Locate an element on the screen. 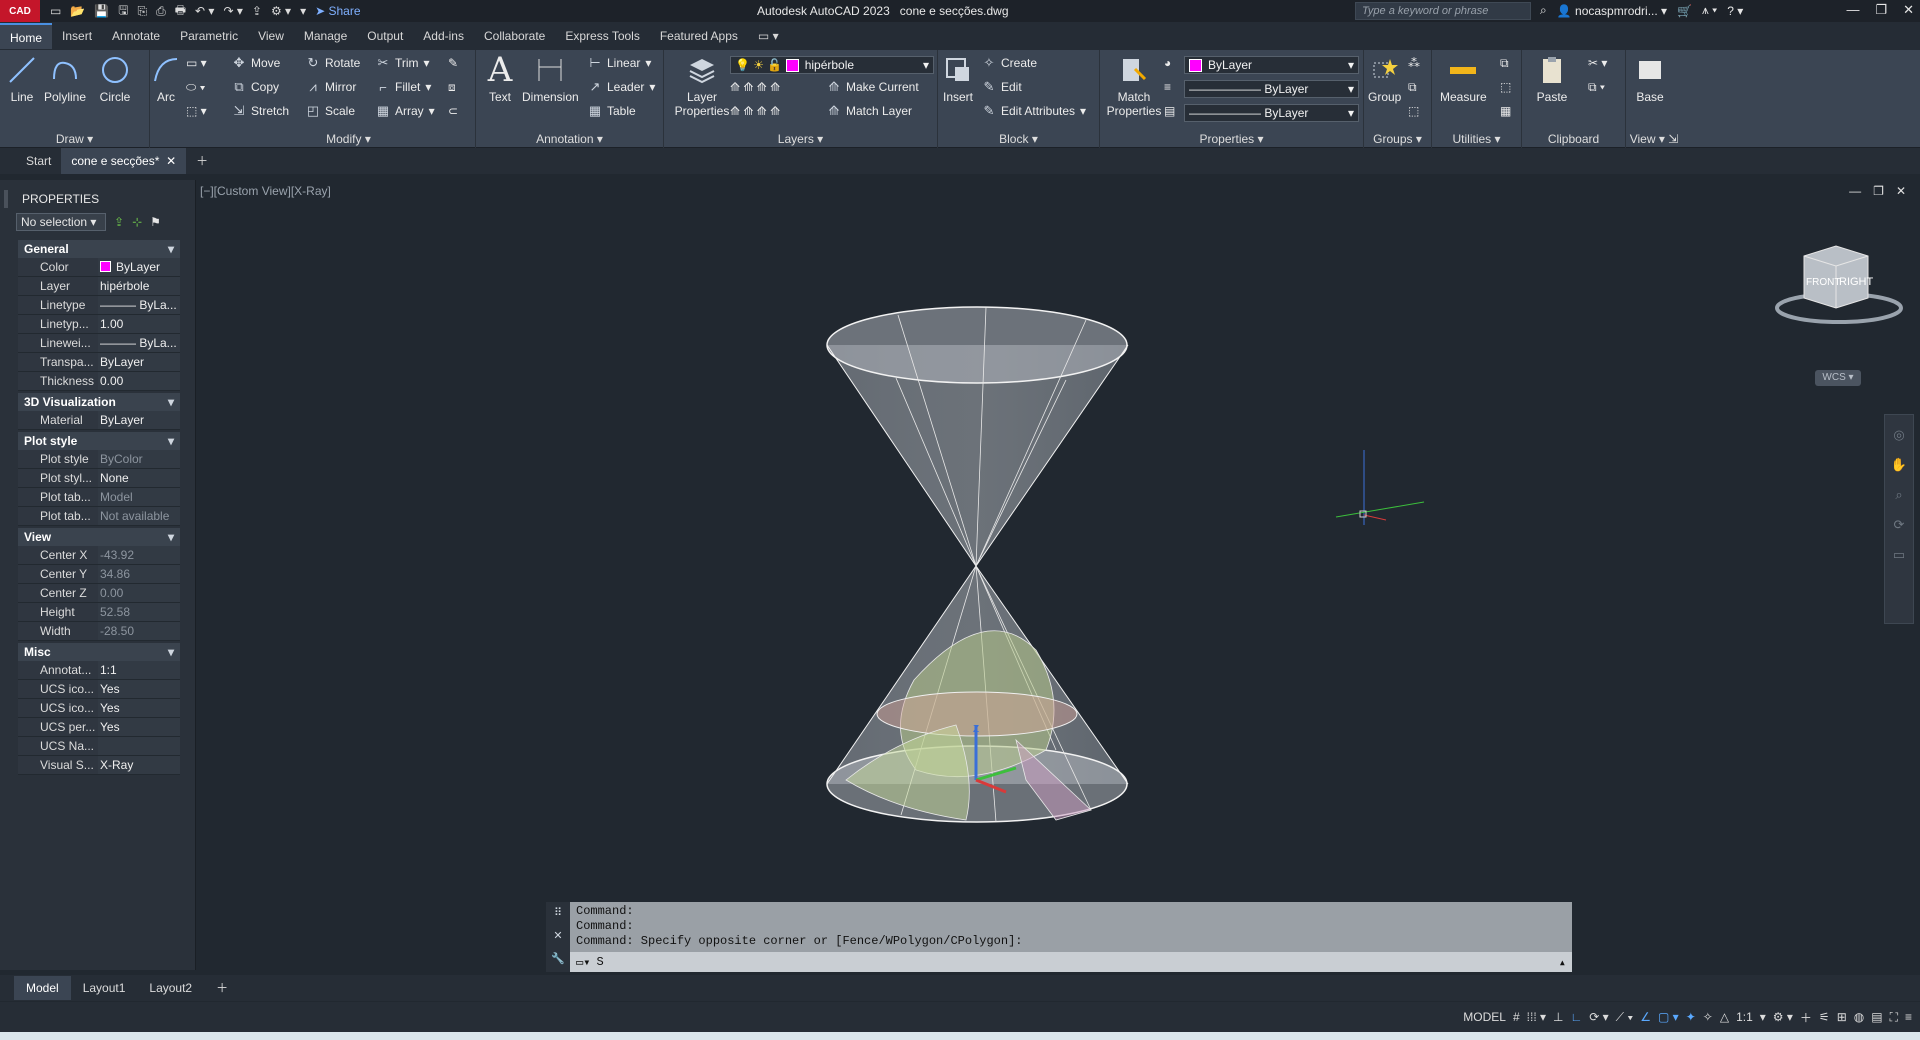 This screenshot has height=1040, width=1920. property-row: Width -28.50 is located at coordinates (99, 631).